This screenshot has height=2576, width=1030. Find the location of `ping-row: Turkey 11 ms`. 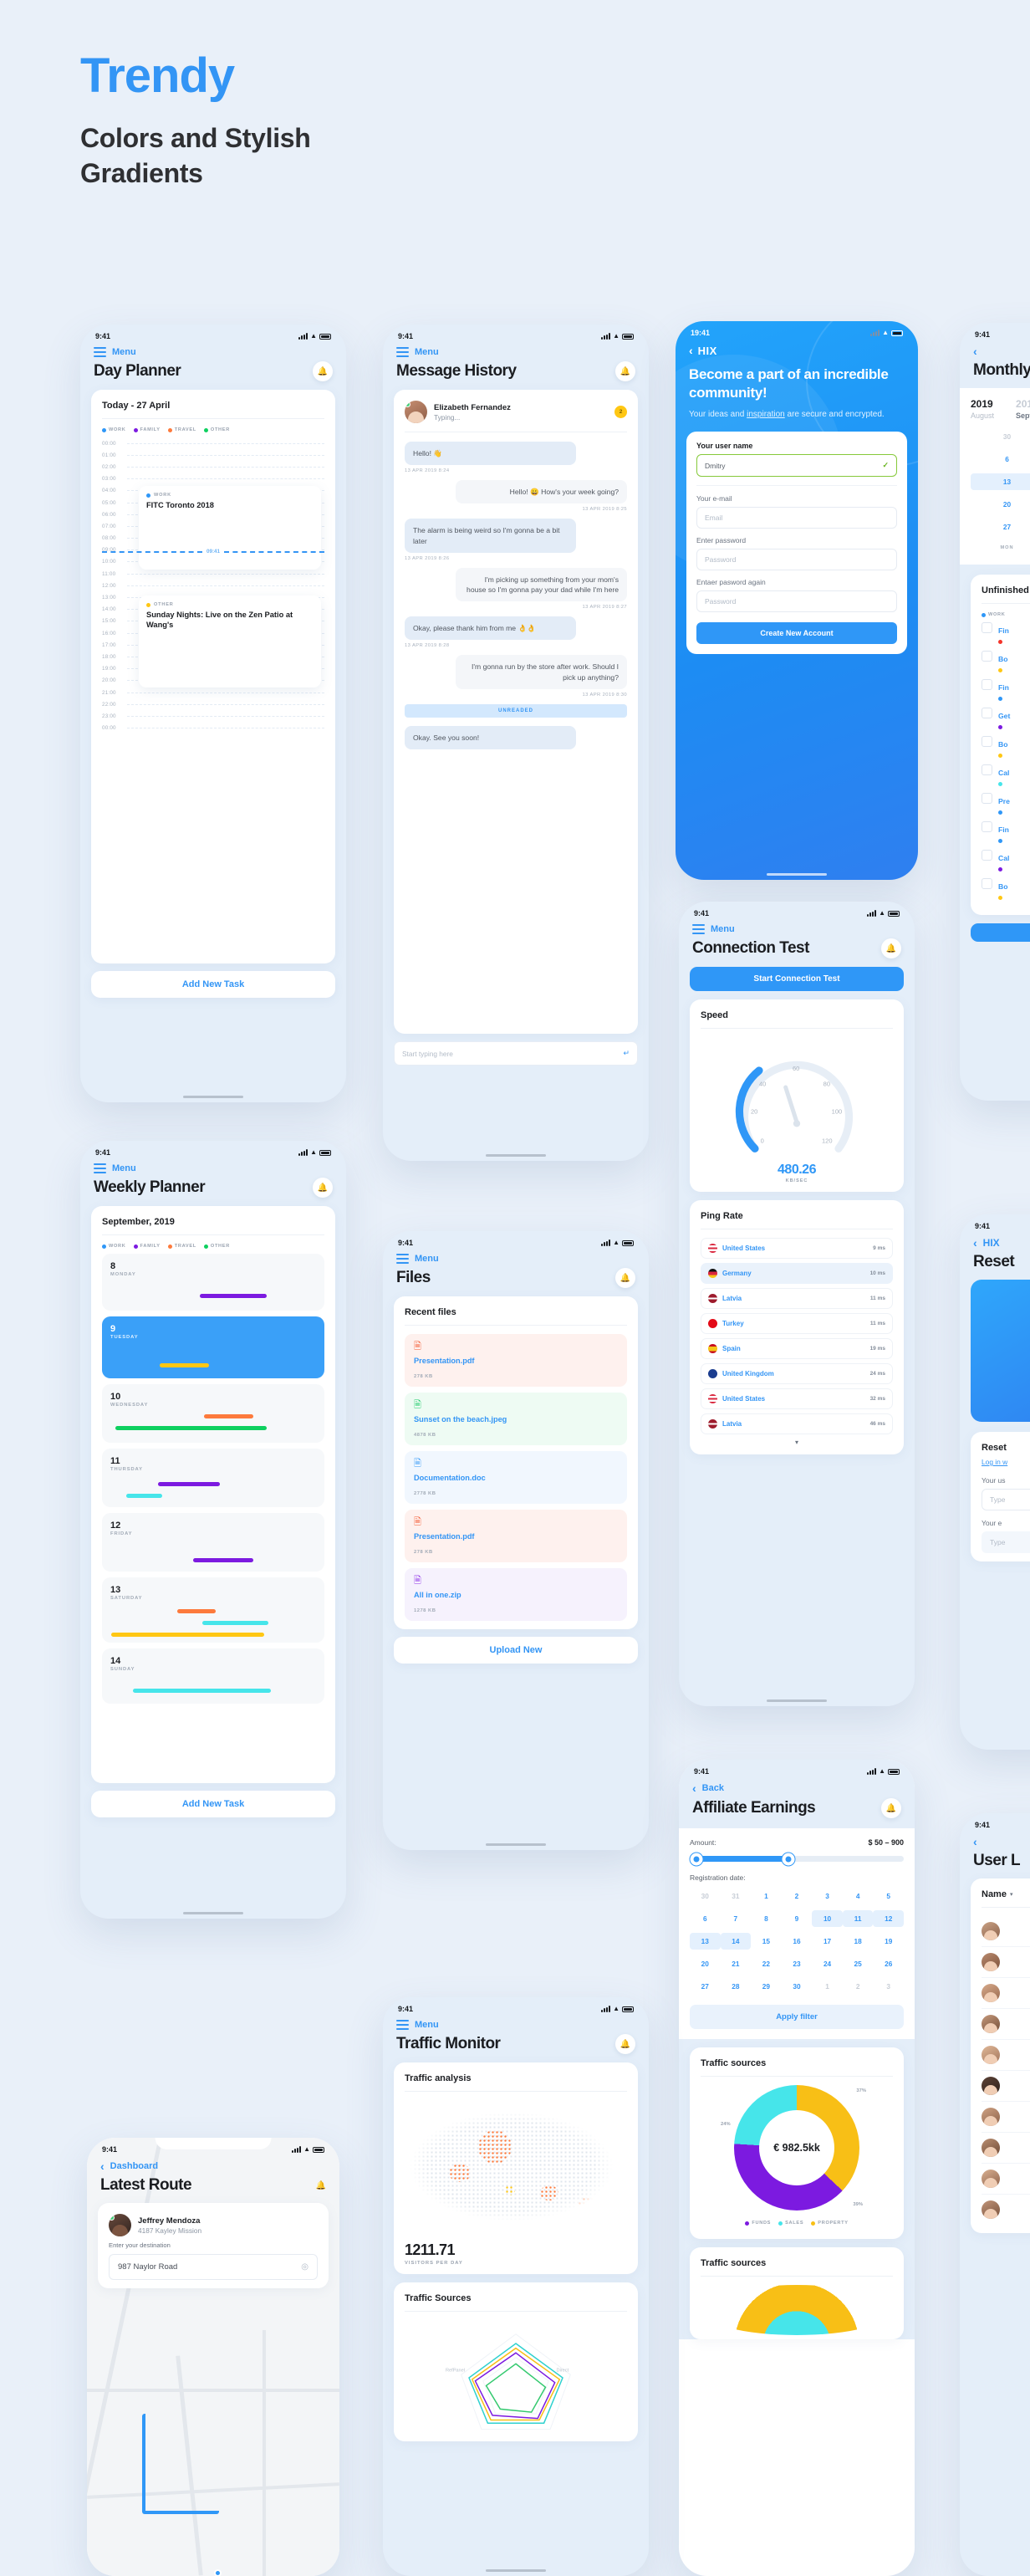

ping-row: Turkey 11 ms is located at coordinates (797, 1323).